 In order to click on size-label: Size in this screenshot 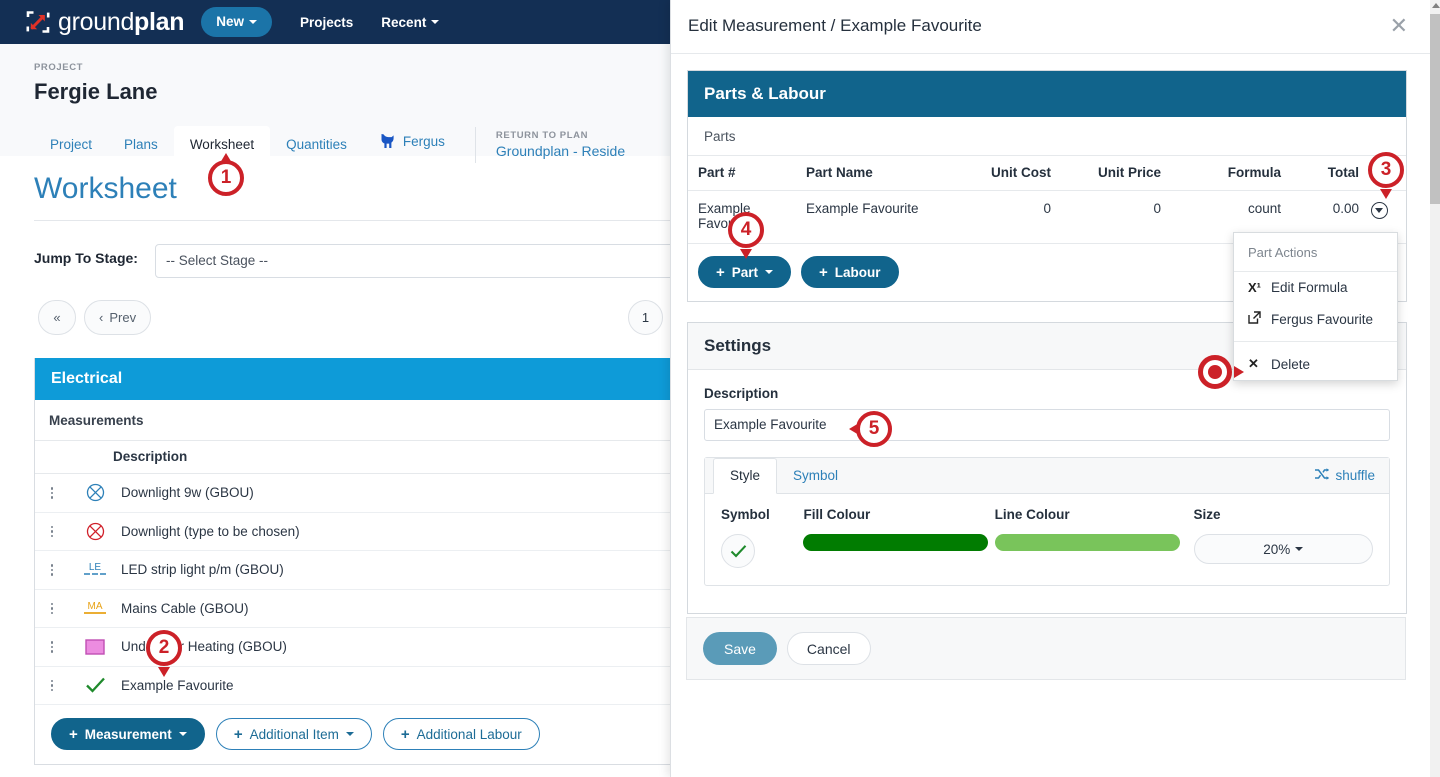, I will do `click(1207, 514)`.